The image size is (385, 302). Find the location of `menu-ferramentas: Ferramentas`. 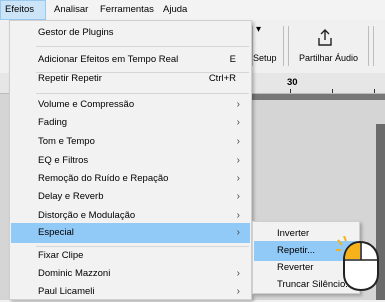

menu-ferramentas: Ferramentas is located at coordinates (127, 10).